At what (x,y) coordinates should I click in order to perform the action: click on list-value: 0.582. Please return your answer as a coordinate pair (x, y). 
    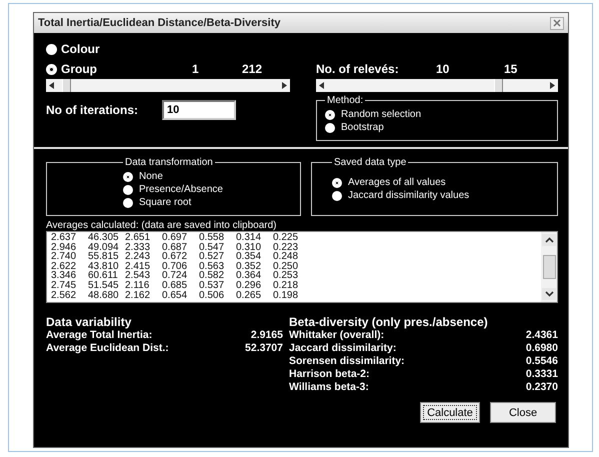
    Looking at the image, I should click on (212, 276).